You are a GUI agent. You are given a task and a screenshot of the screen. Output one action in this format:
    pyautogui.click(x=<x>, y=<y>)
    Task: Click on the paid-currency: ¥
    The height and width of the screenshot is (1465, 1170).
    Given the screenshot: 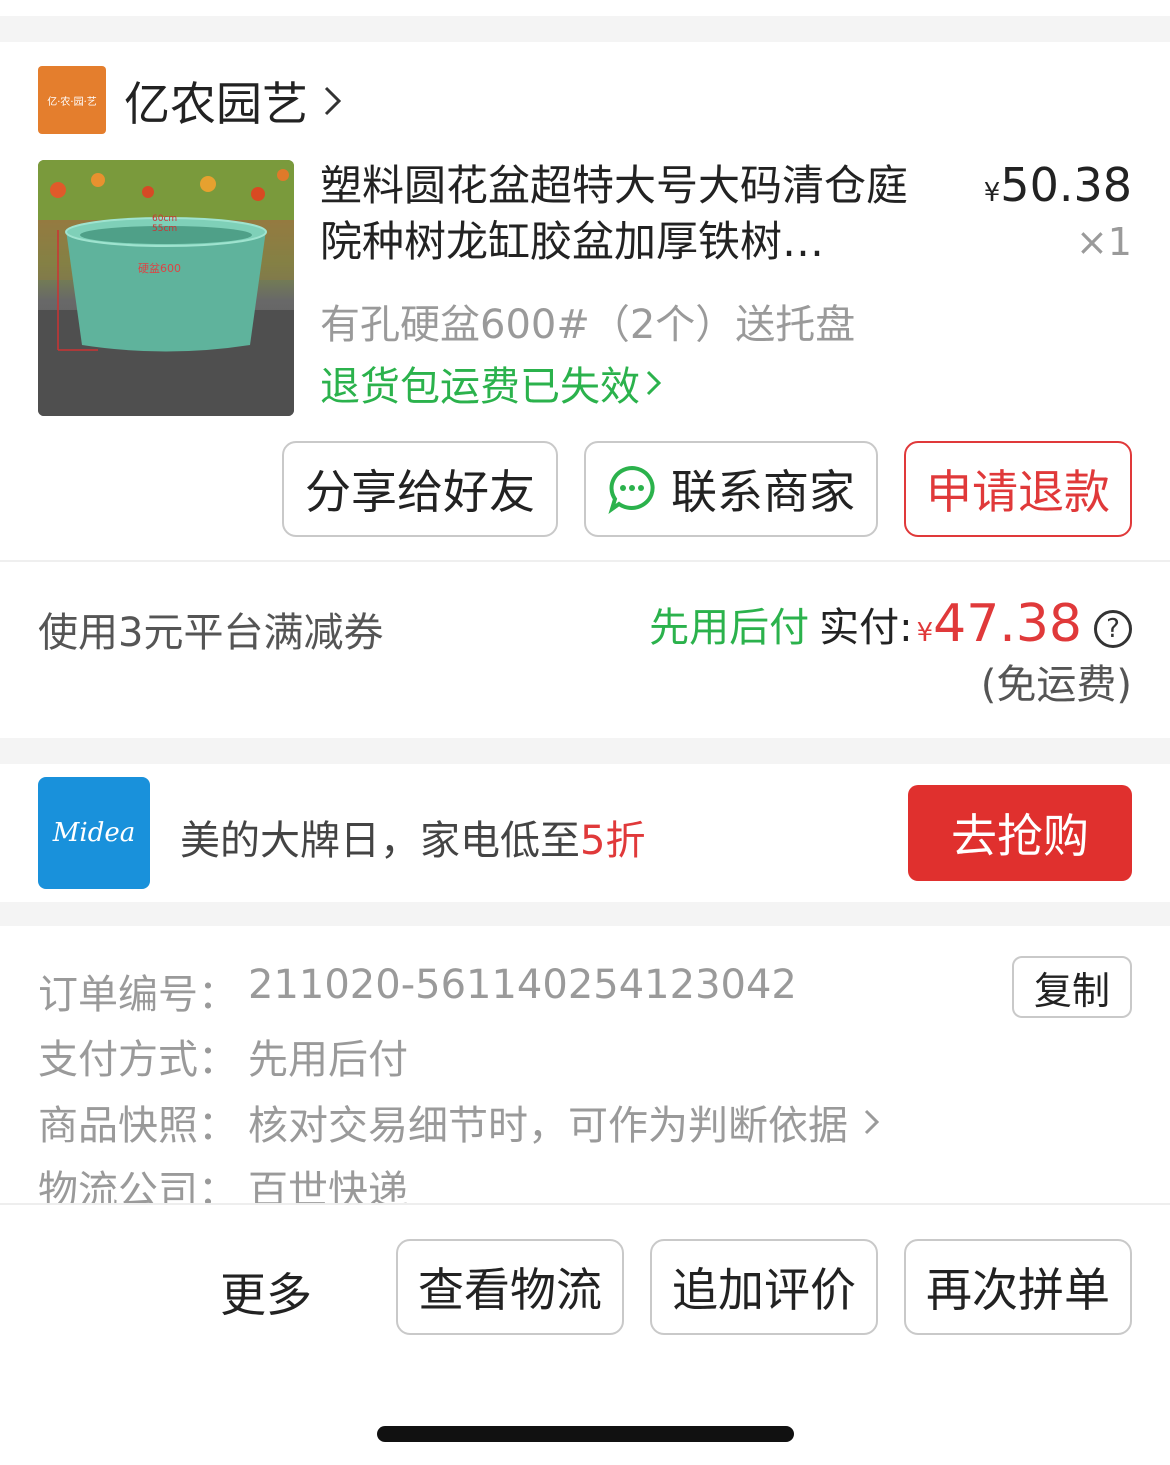 What is the action you would take?
    pyautogui.click(x=925, y=633)
    